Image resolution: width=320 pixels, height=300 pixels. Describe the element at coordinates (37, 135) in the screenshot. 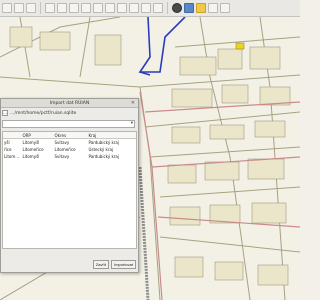

I see `column-header-orp: ORP` at that location.